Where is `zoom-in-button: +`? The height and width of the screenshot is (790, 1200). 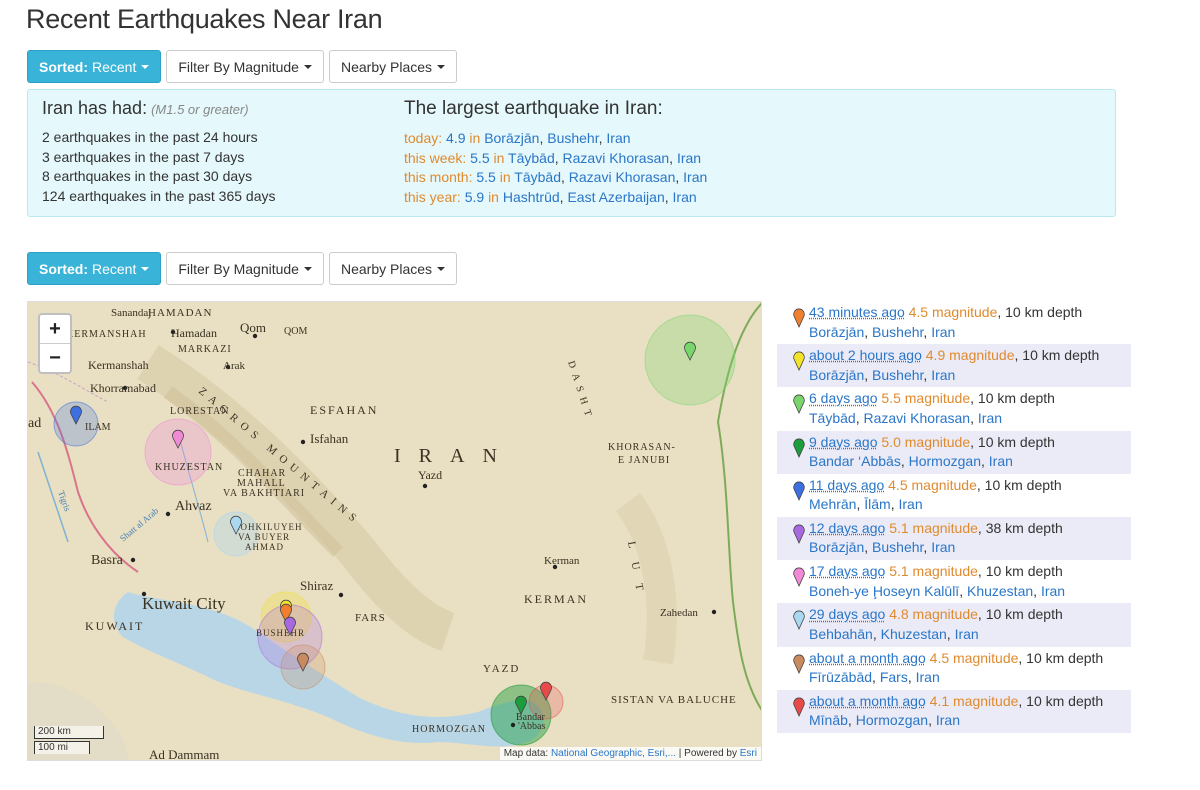 zoom-in-button: + is located at coordinates (55, 329).